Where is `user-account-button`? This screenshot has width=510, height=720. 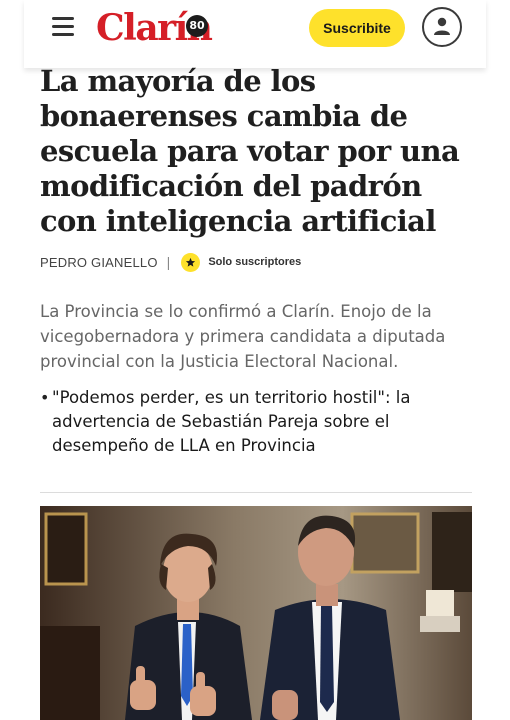
user-account-button is located at coordinates (442, 27).